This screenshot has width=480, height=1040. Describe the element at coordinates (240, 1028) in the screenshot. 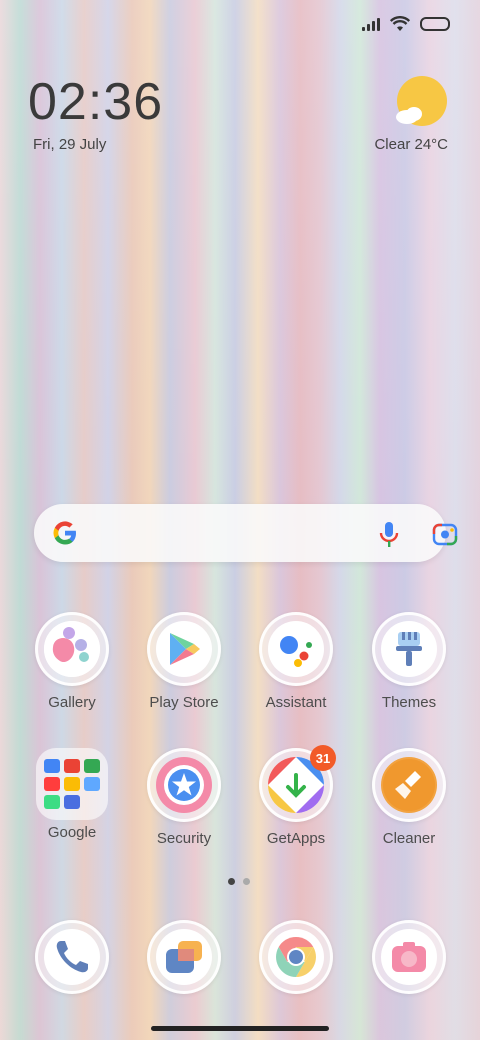

I see `home-gesture-bar` at that location.